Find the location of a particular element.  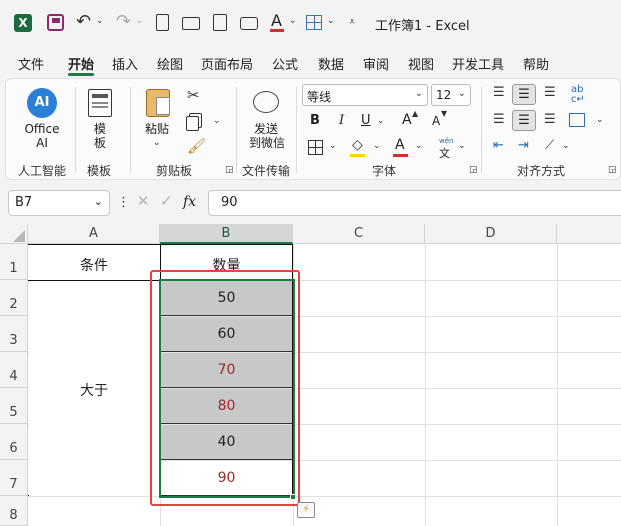

copy-icon is located at coordinates (192, 123).